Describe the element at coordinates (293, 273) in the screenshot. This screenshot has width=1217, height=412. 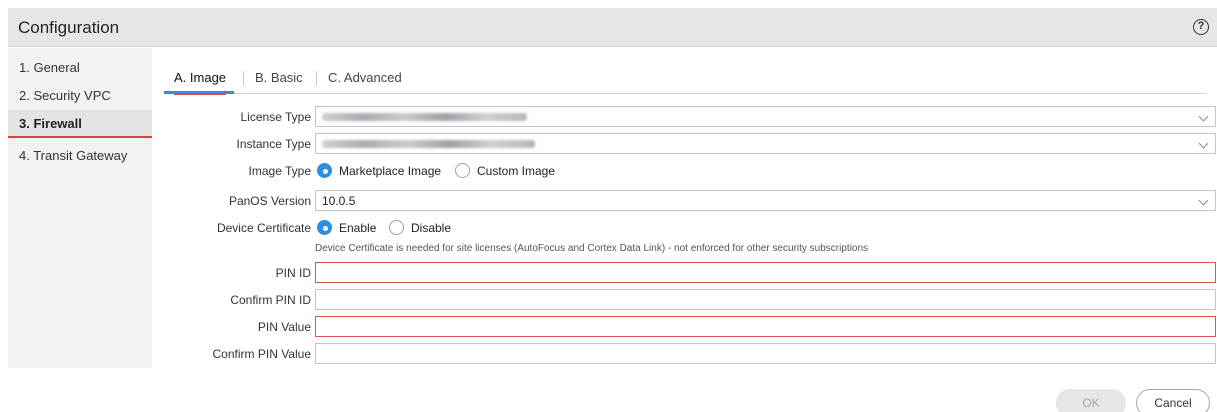
I see `pin-id-label: PIN ID` at that location.